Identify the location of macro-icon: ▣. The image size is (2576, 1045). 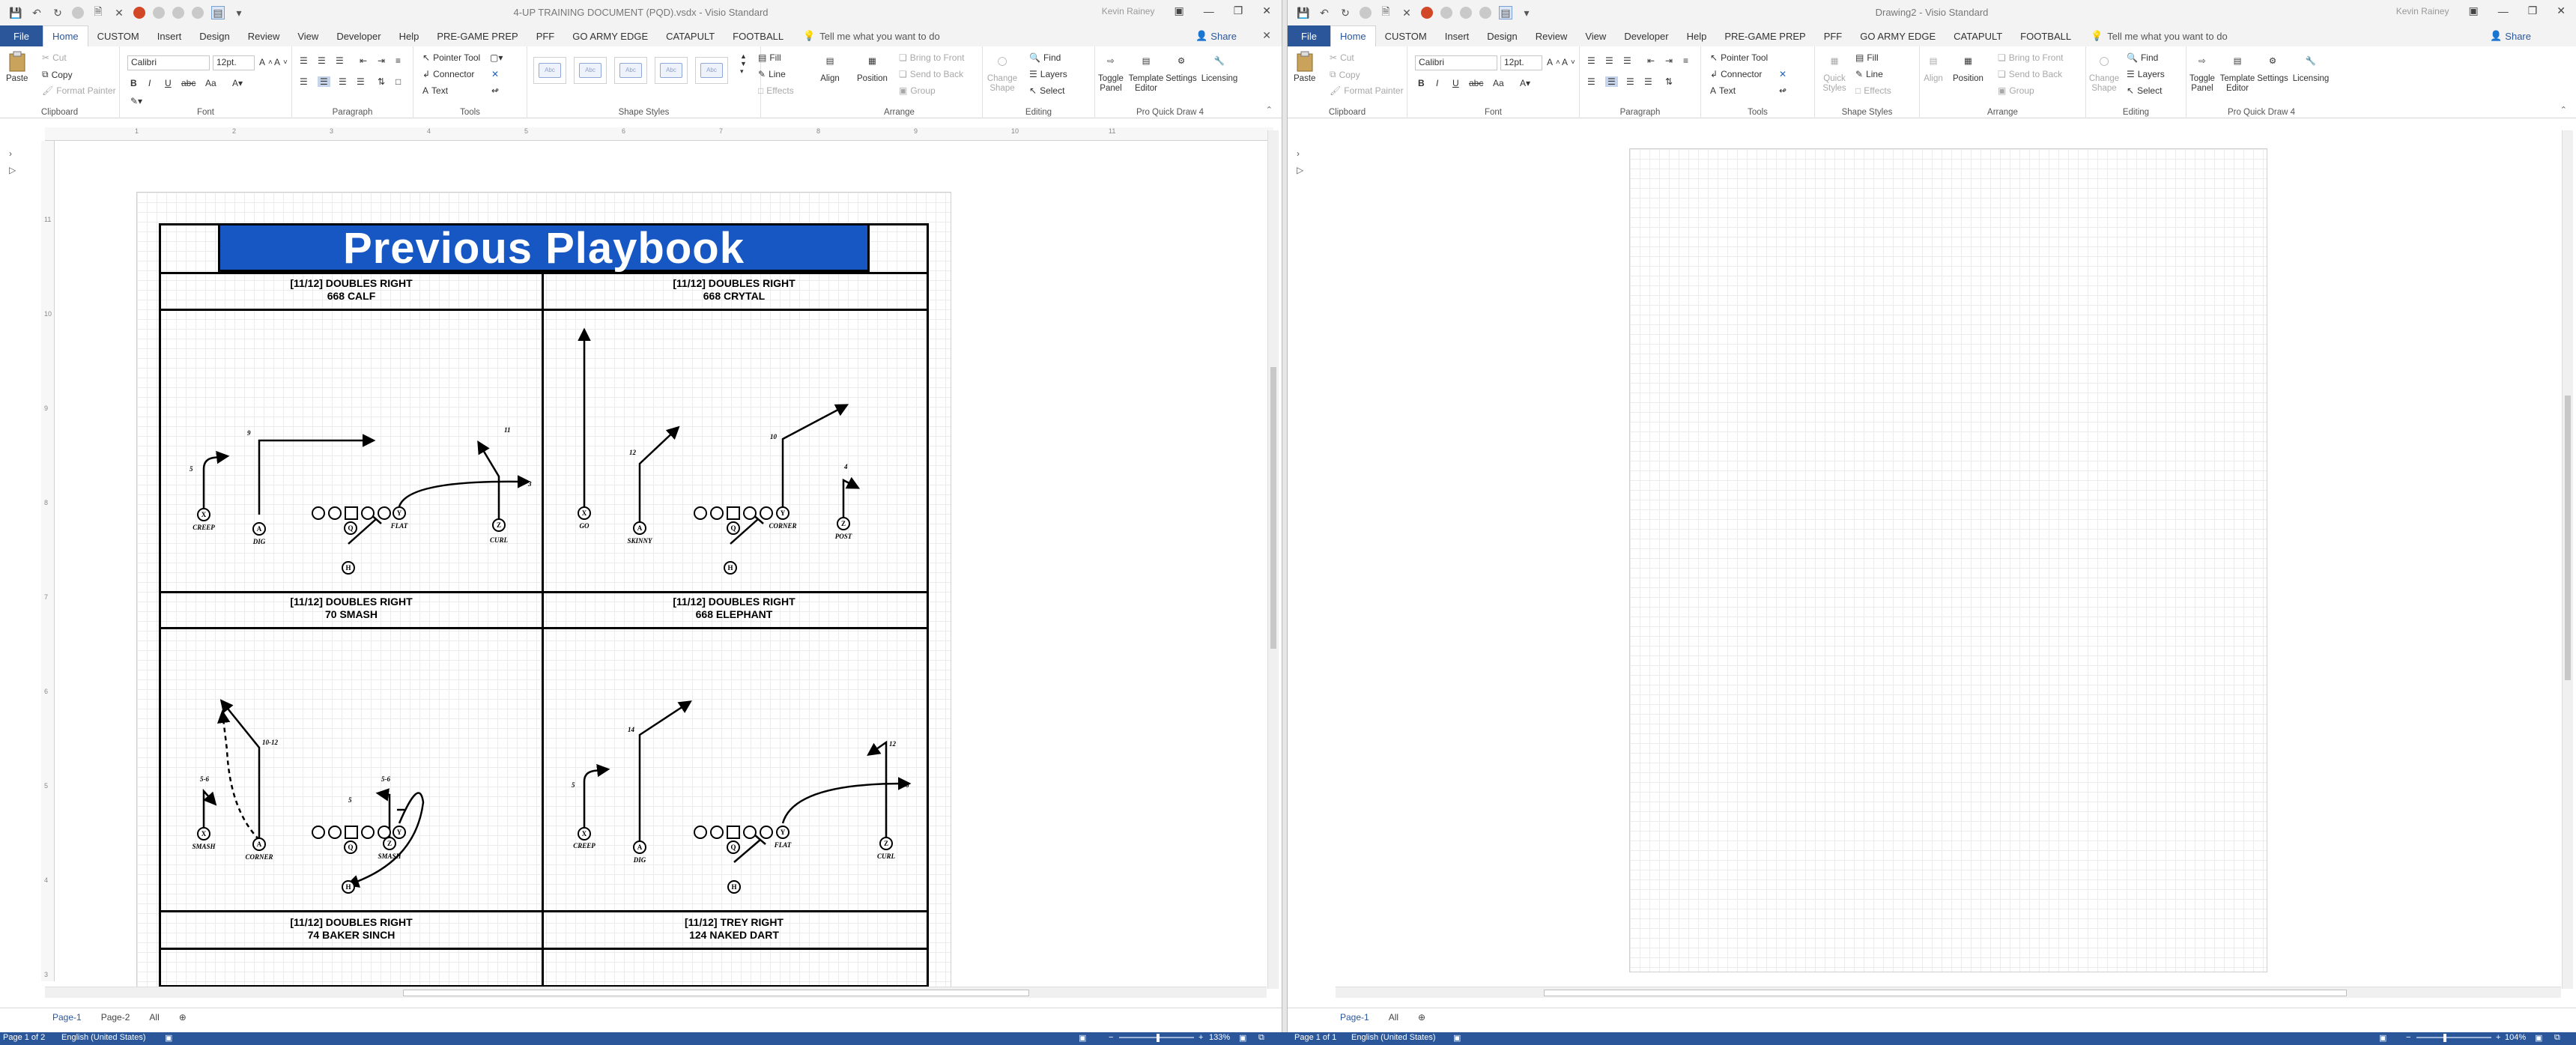
(1457, 1038).